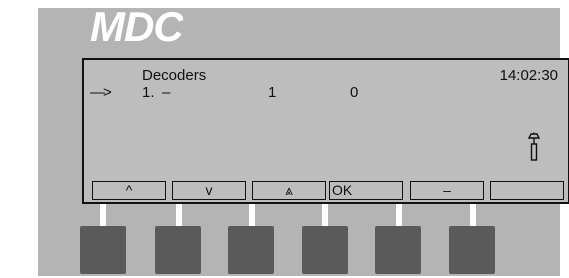 Image resolution: width=569 pixels, height=278 pixels. Describe the element at coordinates (272, 92) in the screenshot. I see `decoder-row-value-1: 1` at that location.